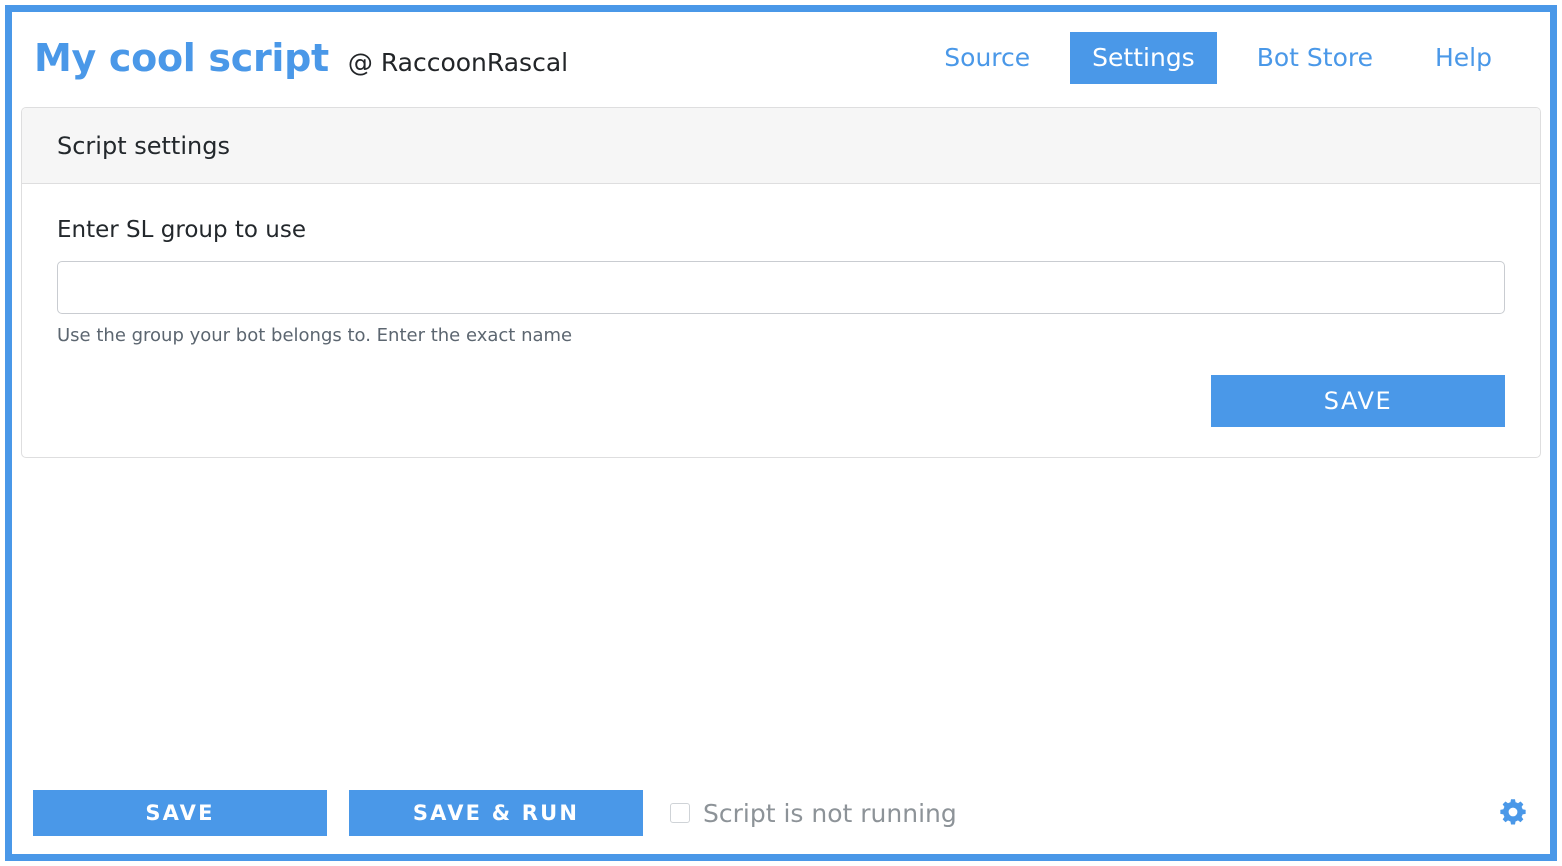 The width and height of the screenshot is (1562, 866). I want to click on main-navigation: Source Settings Bot Store Help, so click(1218, 58).